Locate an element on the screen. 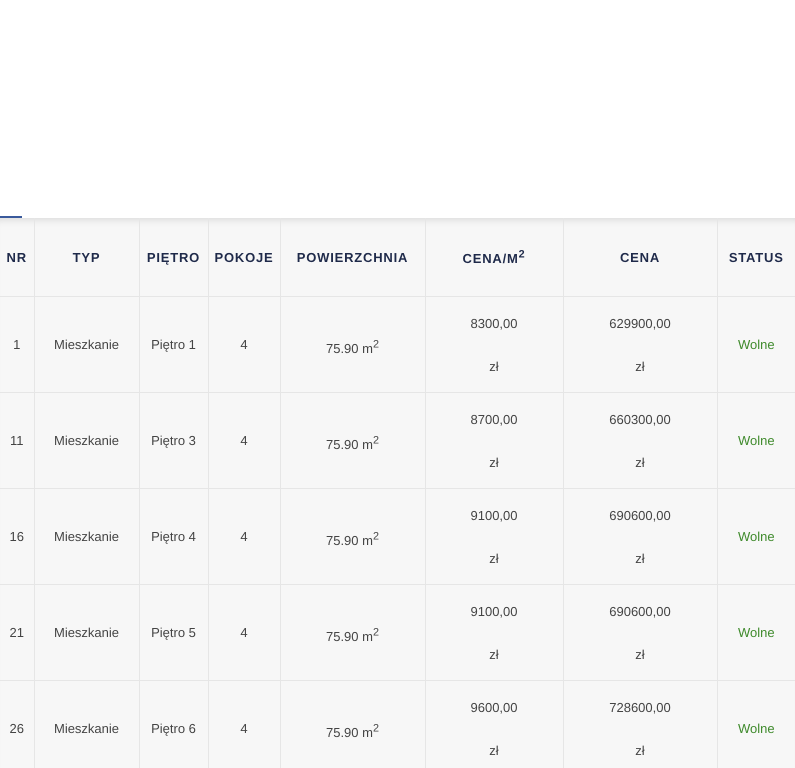 Image resolution: width=795 pixels, height=768 pixels. price-value: 660300,00 is located at coordinates (640, 419).